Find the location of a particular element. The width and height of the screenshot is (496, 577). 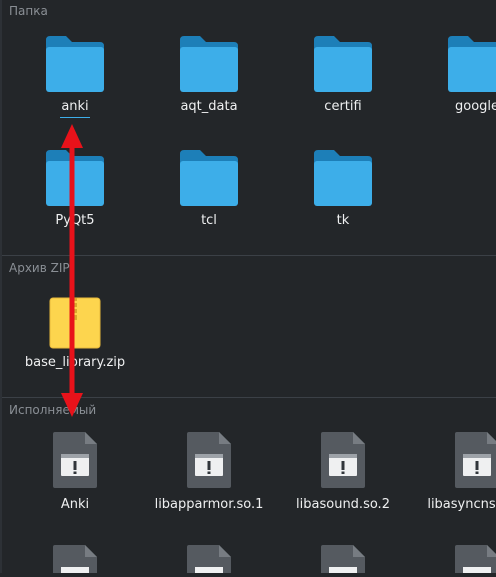

exec-item-libasyncns: libasyncns.so.0 is located at coordinates (455, 477).